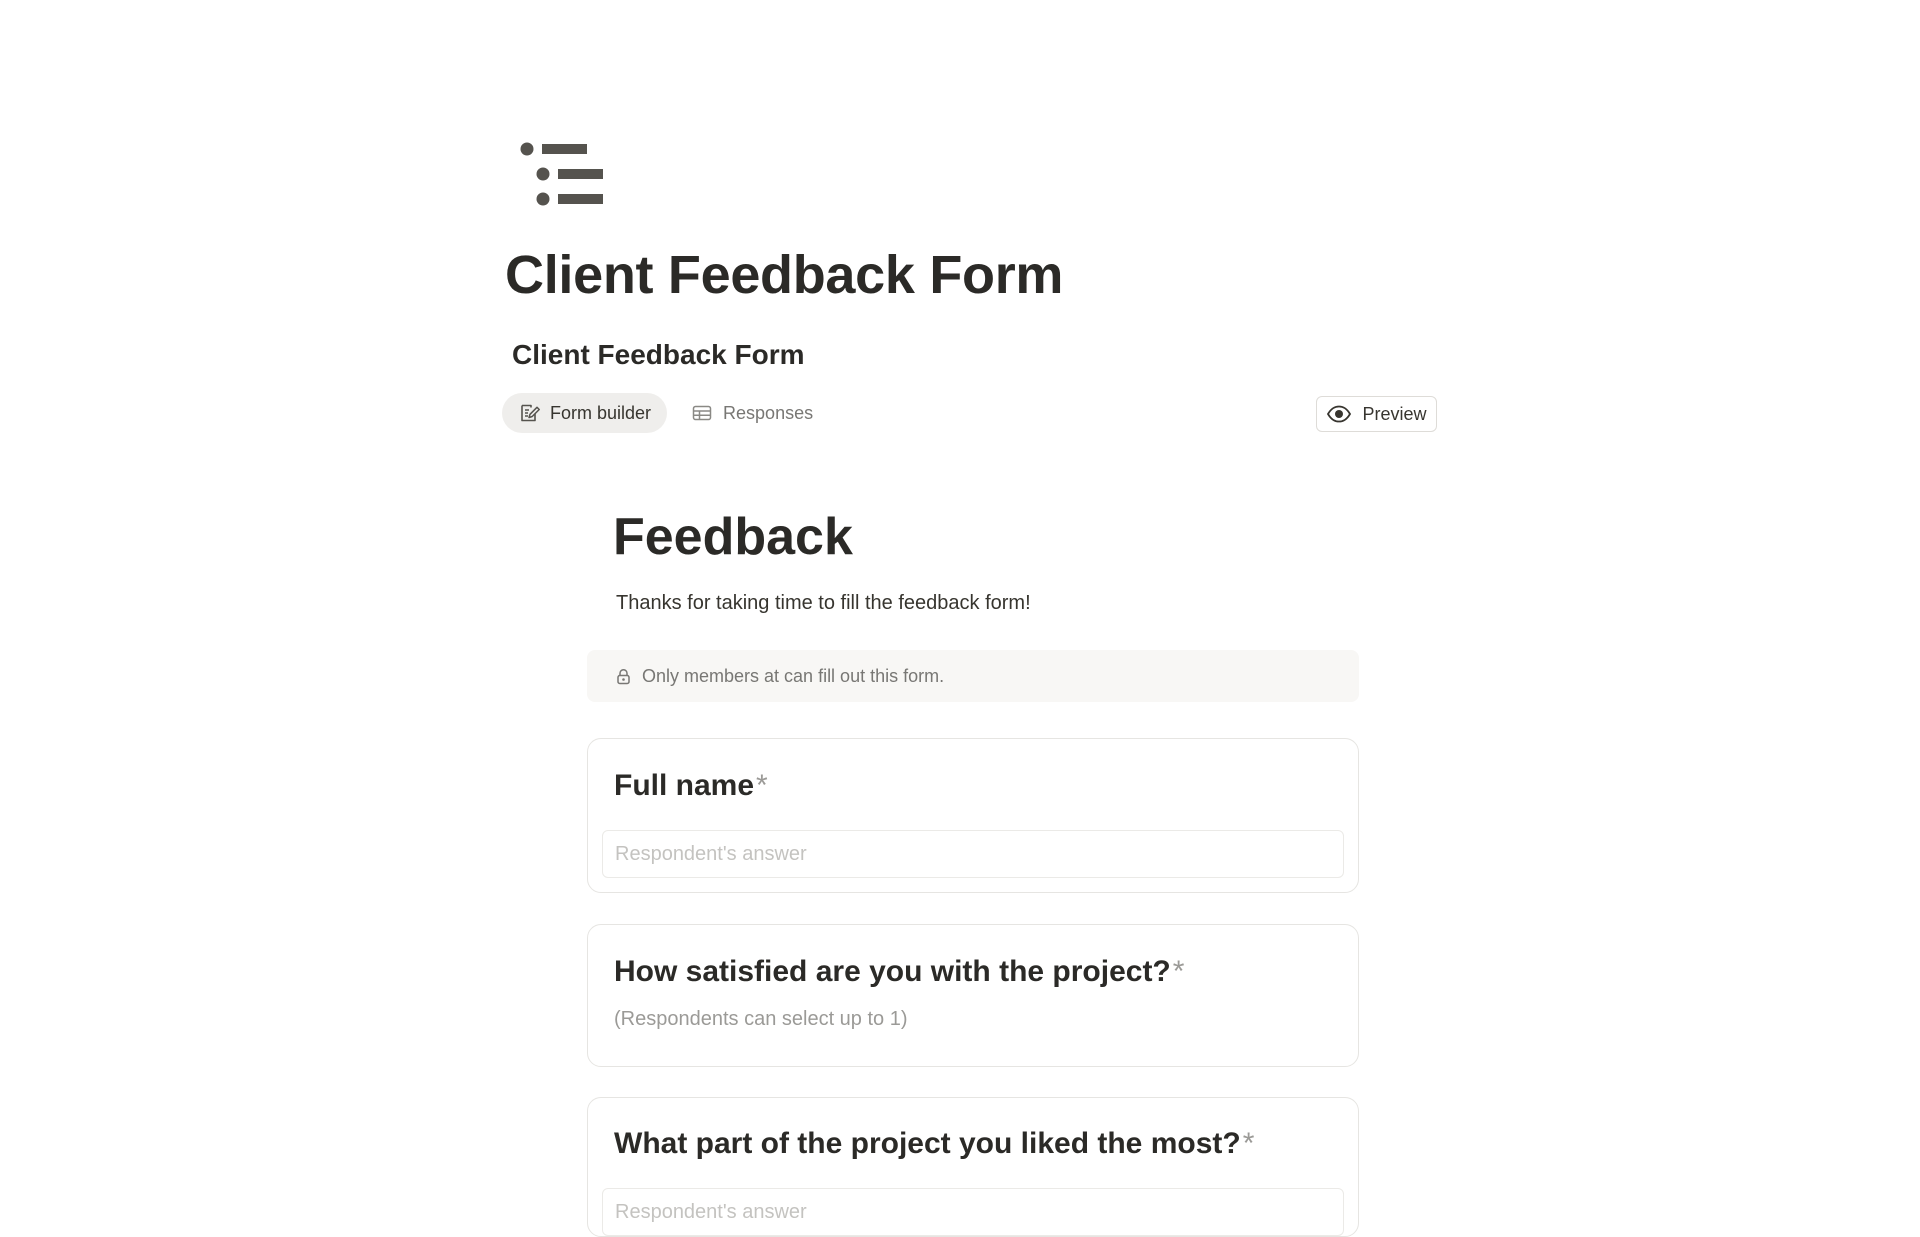 The image size is (1920, 1237). Describe the element at coordinates (658, 355) in the screenshot. I see `database-title: Client Feedback Form` at that location.